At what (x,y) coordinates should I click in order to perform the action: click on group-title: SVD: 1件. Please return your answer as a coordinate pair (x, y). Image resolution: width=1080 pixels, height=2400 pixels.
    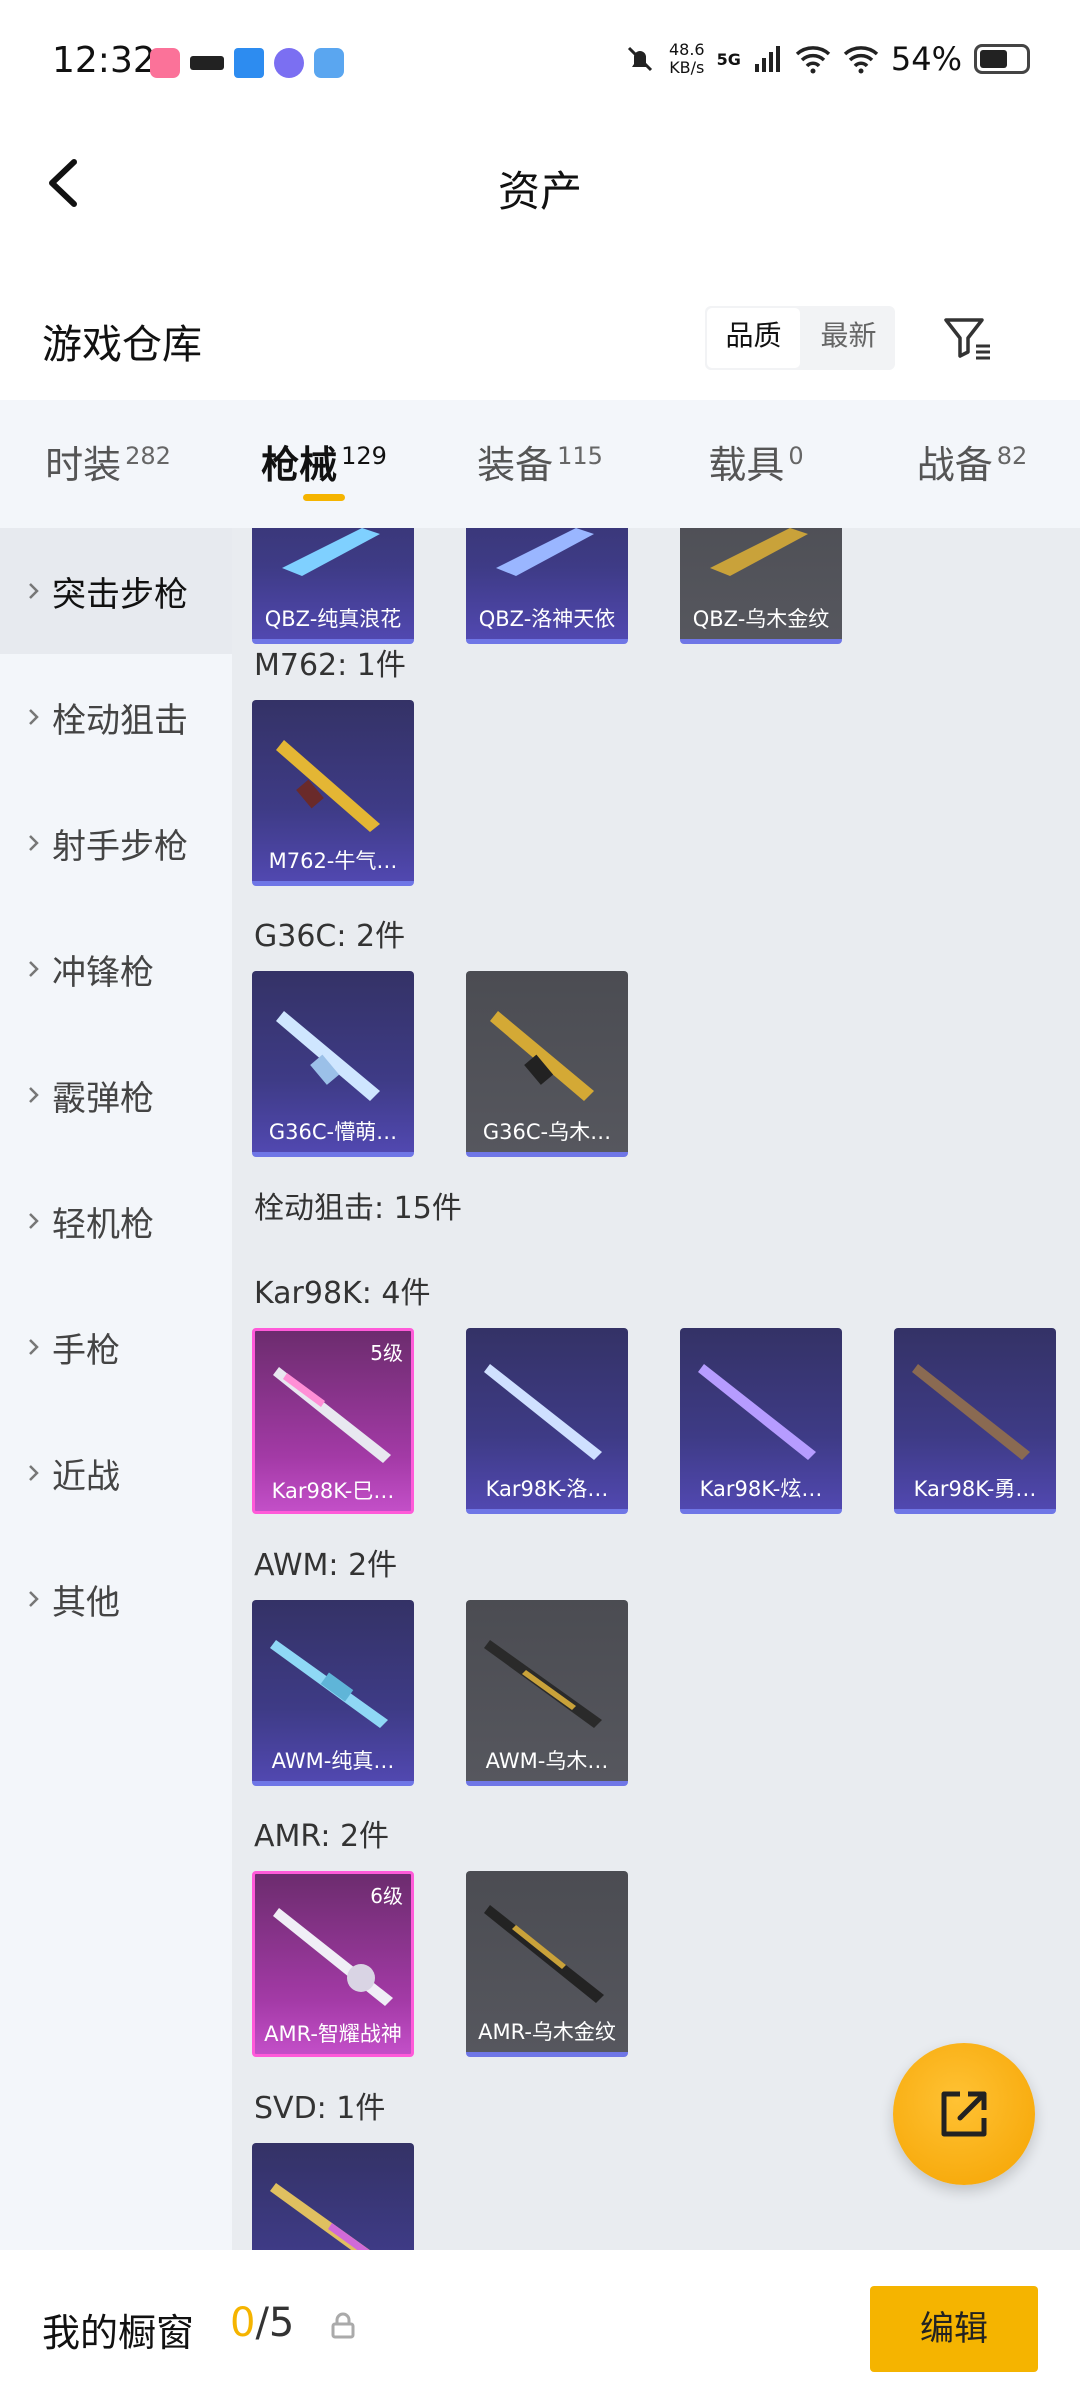
    Looking at the image, I should click on (320, 2108).